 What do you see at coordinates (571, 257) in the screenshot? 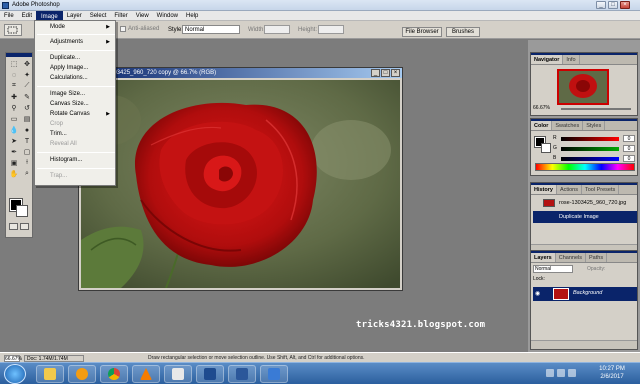
I see `tab-channels: Channels` at bounding box center [571, 257].